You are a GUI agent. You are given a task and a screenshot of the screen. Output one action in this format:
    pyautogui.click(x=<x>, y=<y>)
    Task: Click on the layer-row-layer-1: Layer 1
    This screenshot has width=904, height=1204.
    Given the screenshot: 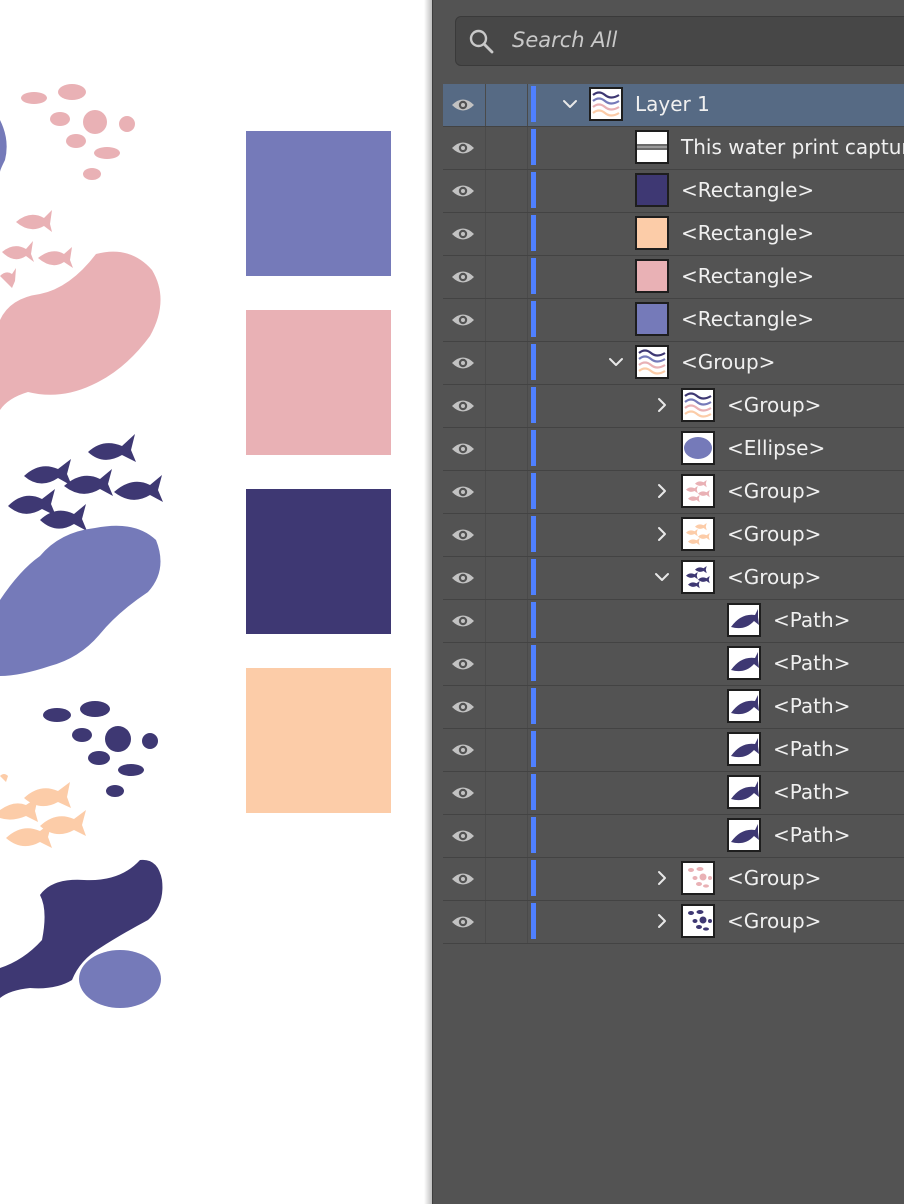 What is the action you would take?
    pyautogui.click(x=673, y=105)
    